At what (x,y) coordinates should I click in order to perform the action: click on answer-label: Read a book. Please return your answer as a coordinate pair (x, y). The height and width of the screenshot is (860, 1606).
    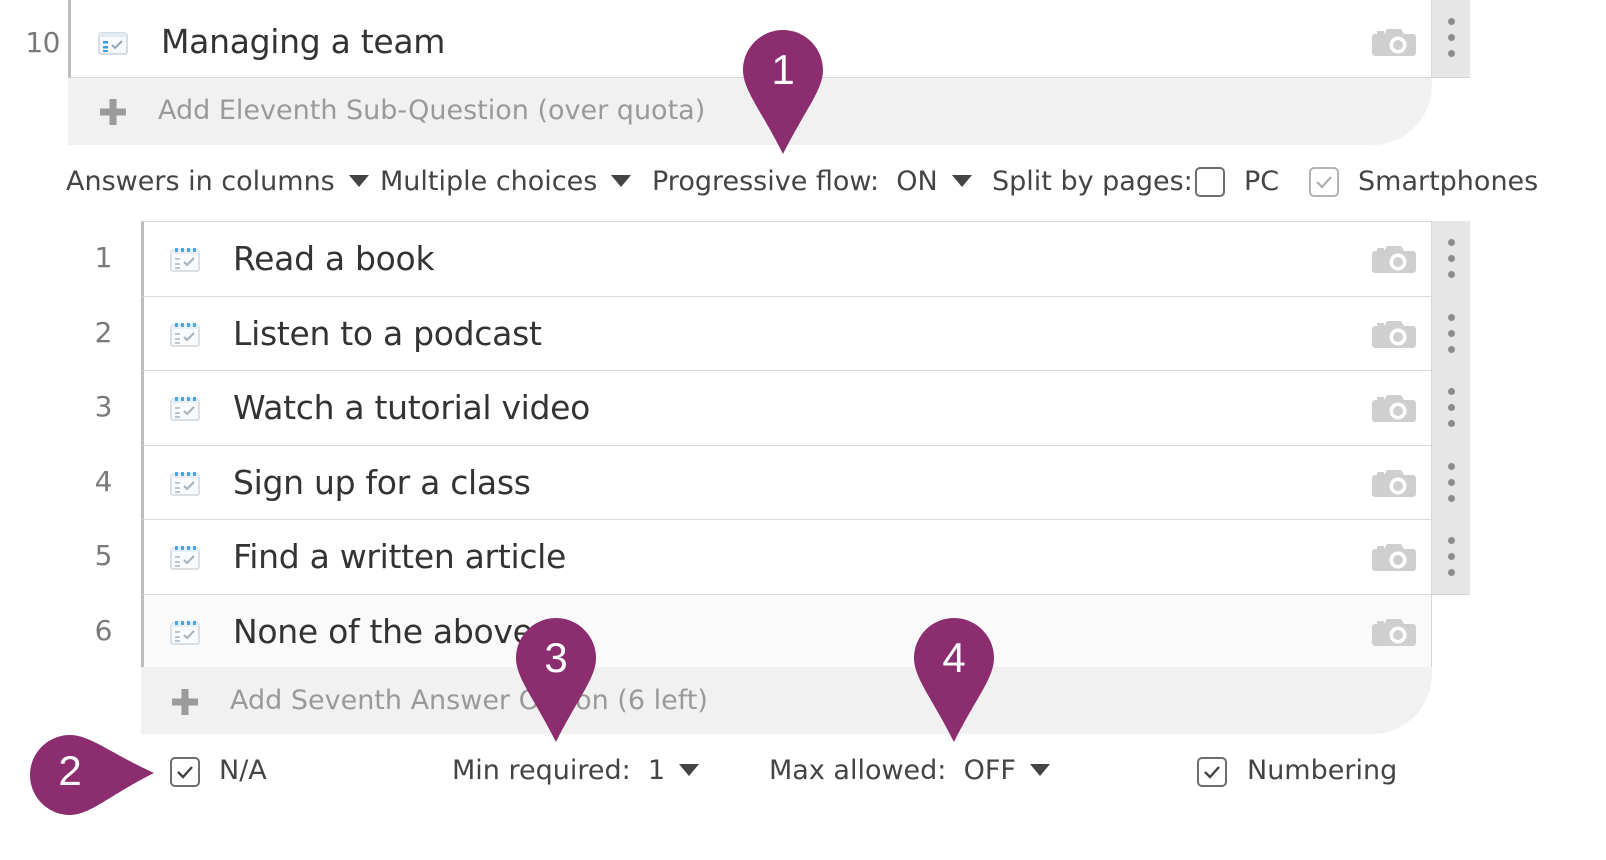
    Looking at the image, I should click on (334, 258).